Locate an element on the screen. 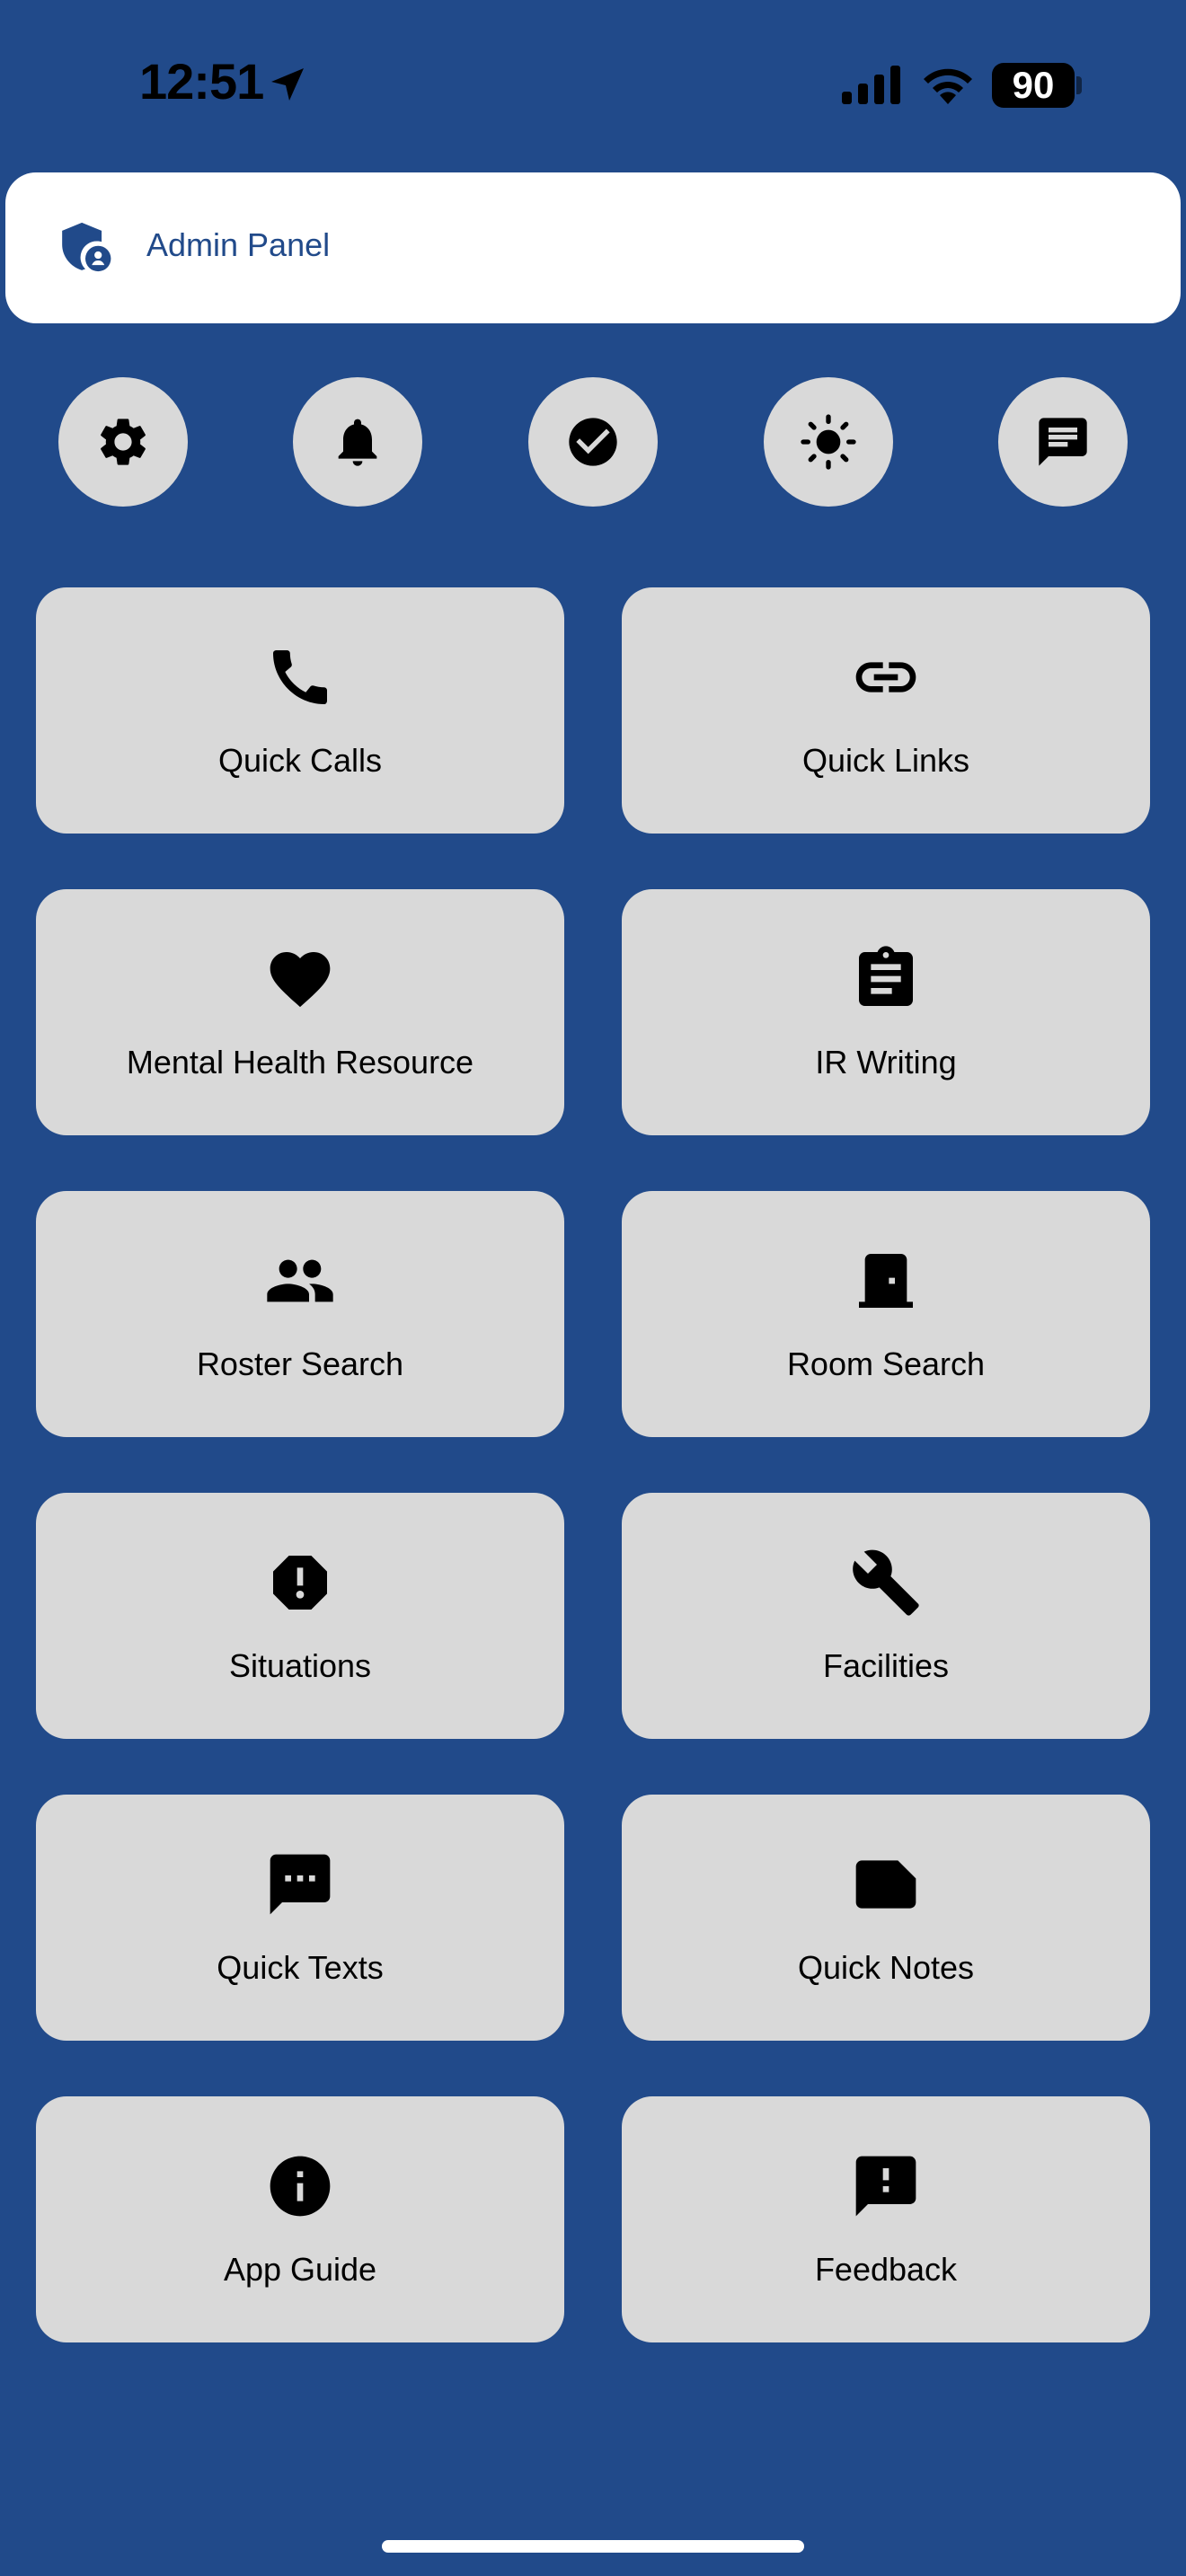  status-time: 12:51 is located at coordinates (201, 81).